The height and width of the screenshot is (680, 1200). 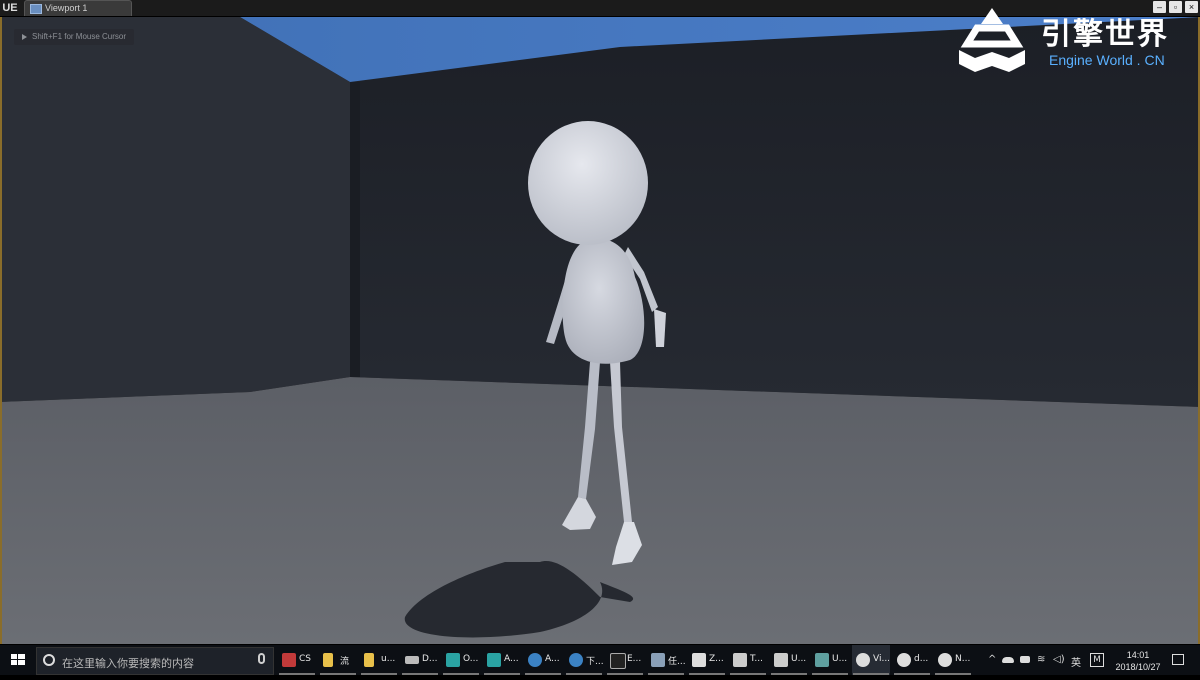 I want to click on cloud-icon, so click(x=1008, y=660).